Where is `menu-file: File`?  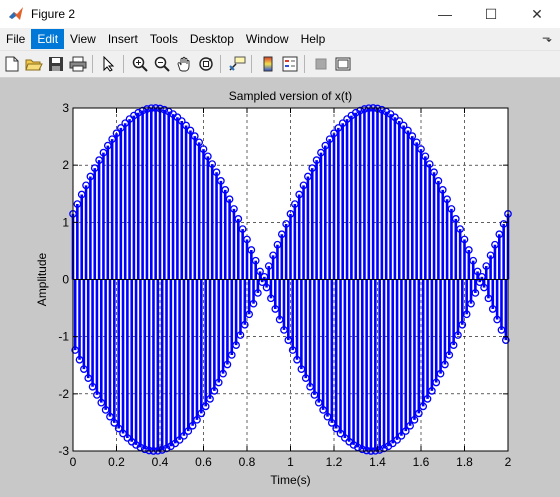
menu-file: File is located at coordinates (15, 39).